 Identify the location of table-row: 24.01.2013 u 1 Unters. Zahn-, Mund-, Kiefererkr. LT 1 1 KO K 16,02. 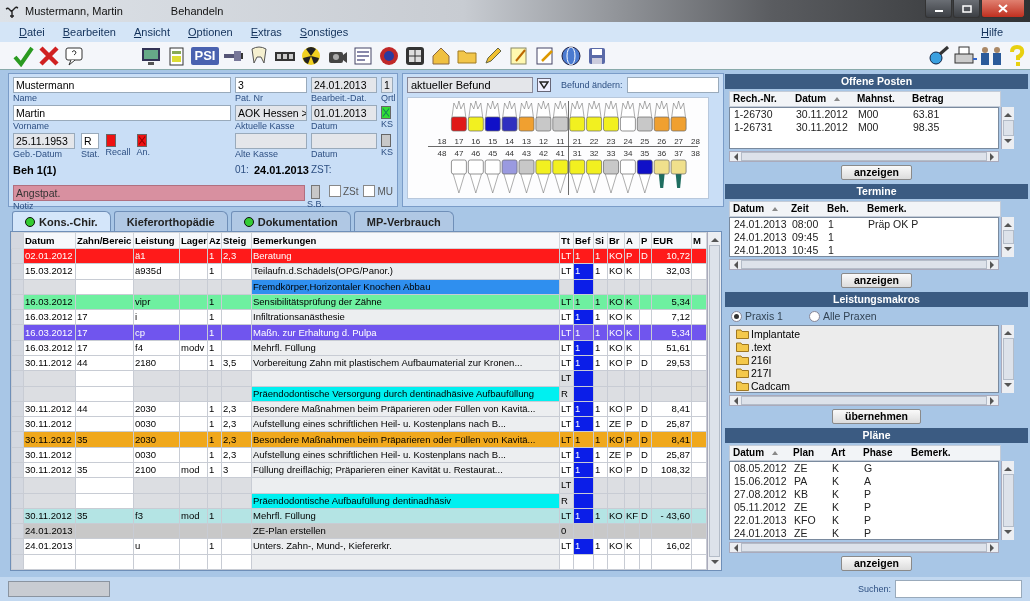
(359, 546).